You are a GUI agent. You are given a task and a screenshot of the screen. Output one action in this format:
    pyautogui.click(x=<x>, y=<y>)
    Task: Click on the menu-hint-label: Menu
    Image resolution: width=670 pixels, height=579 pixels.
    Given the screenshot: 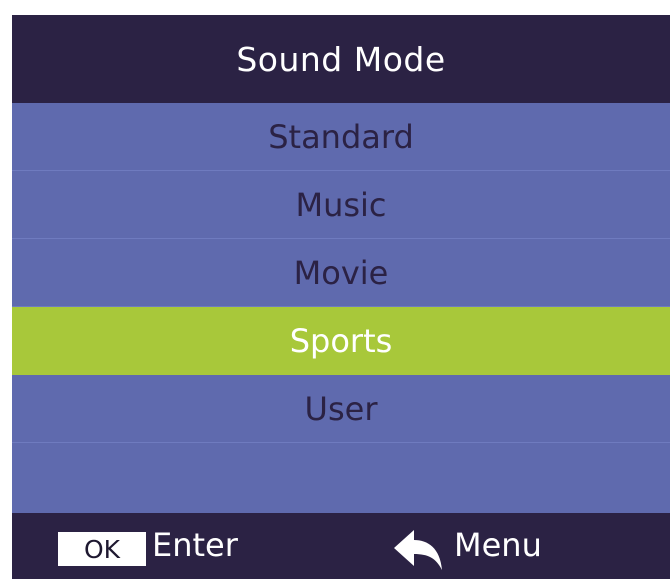 What is the action you would take?
    pyautogui.click(x=498, y=545)
    